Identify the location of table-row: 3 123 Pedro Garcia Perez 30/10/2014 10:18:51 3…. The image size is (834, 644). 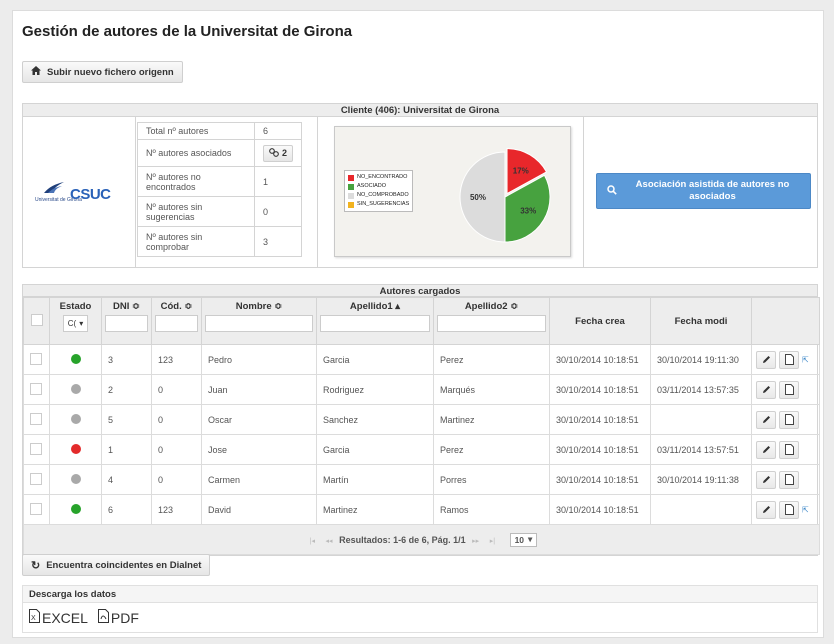
(421, 359).